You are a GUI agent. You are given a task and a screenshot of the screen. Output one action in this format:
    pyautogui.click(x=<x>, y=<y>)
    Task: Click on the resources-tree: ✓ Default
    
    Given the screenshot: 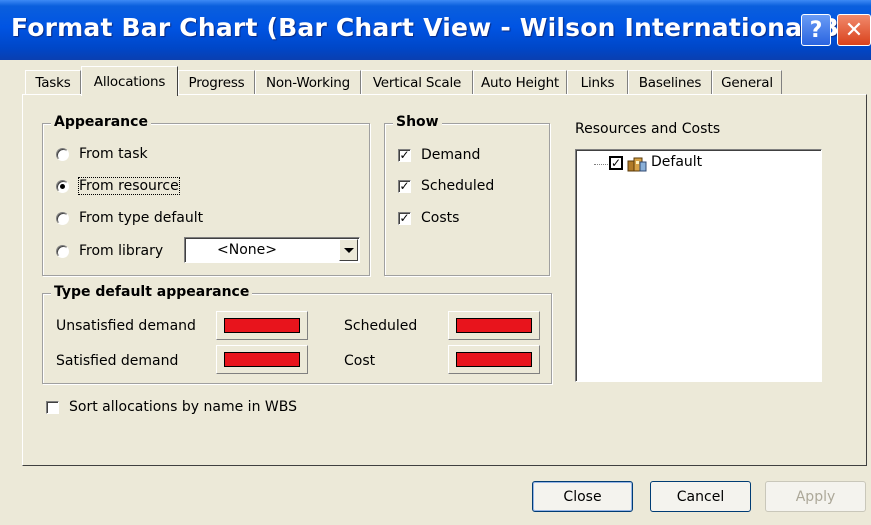 What is the action you would take?
    pyautogui.click(x=698, y=265)
    